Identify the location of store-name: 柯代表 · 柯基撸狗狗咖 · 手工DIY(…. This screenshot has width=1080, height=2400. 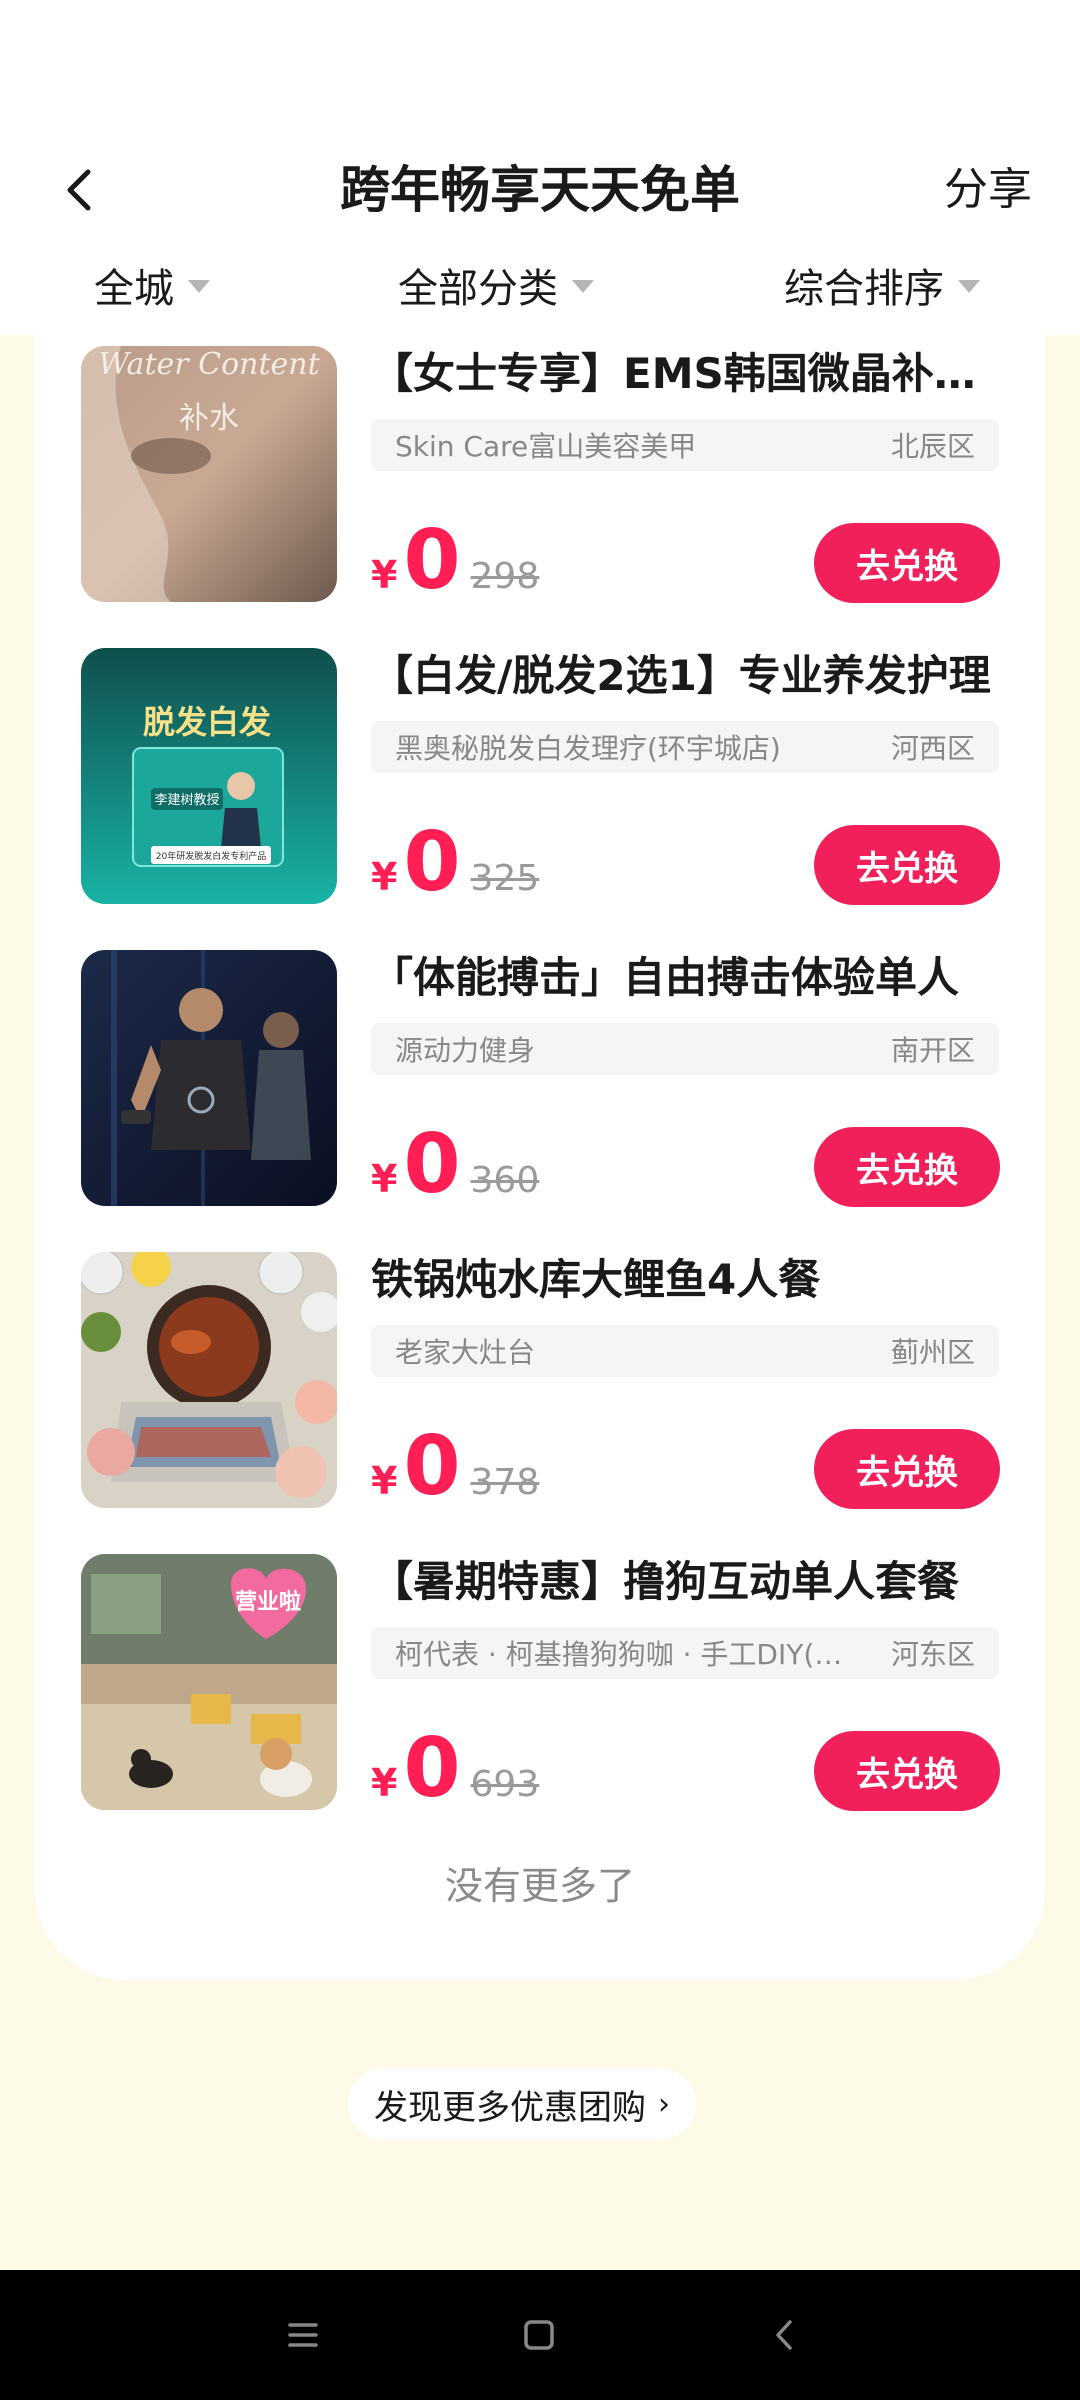
(619, 1654).